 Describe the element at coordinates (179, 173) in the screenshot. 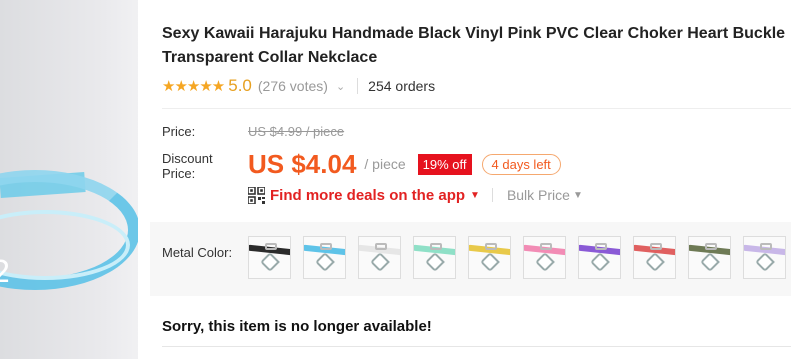

I see `discount-label-line2: Price:` at that location.